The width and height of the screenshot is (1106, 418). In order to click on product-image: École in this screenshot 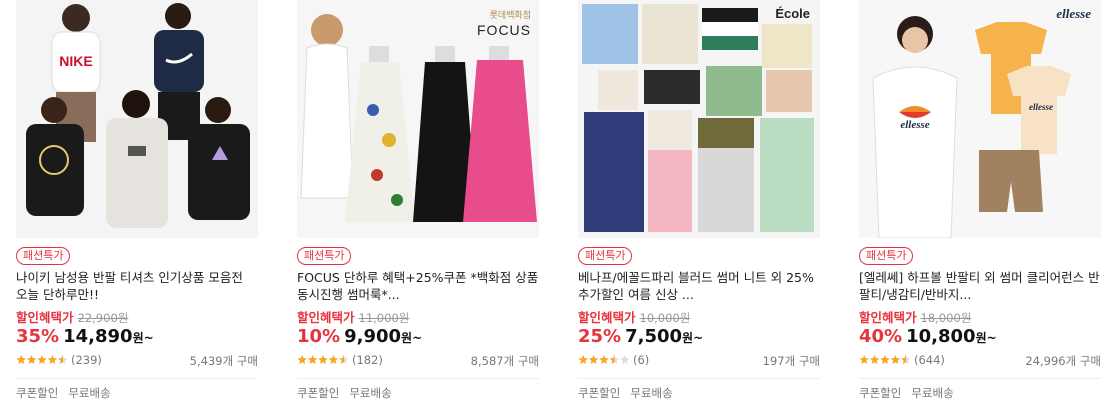, I will do `click(699, 119)`.